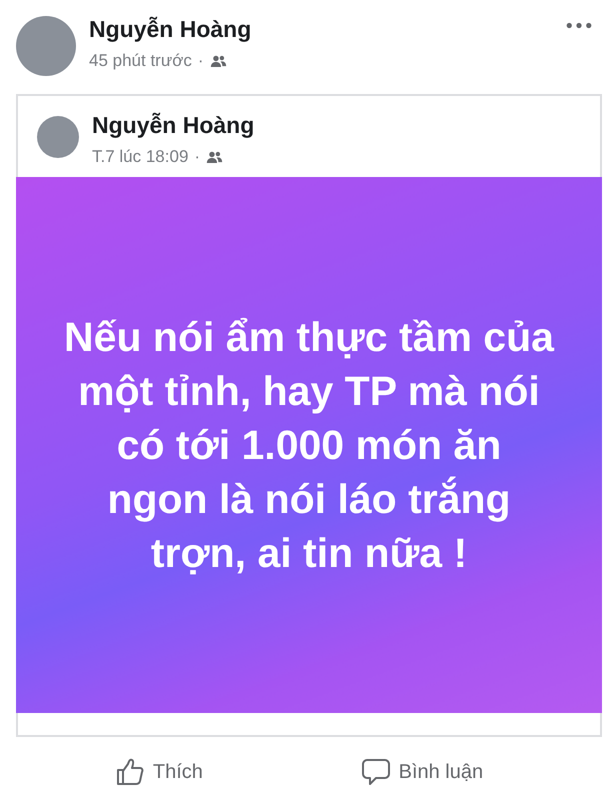  Describe the element at coordinates (579, 25) in the screenshot. I see `more-options-icon` at that location.